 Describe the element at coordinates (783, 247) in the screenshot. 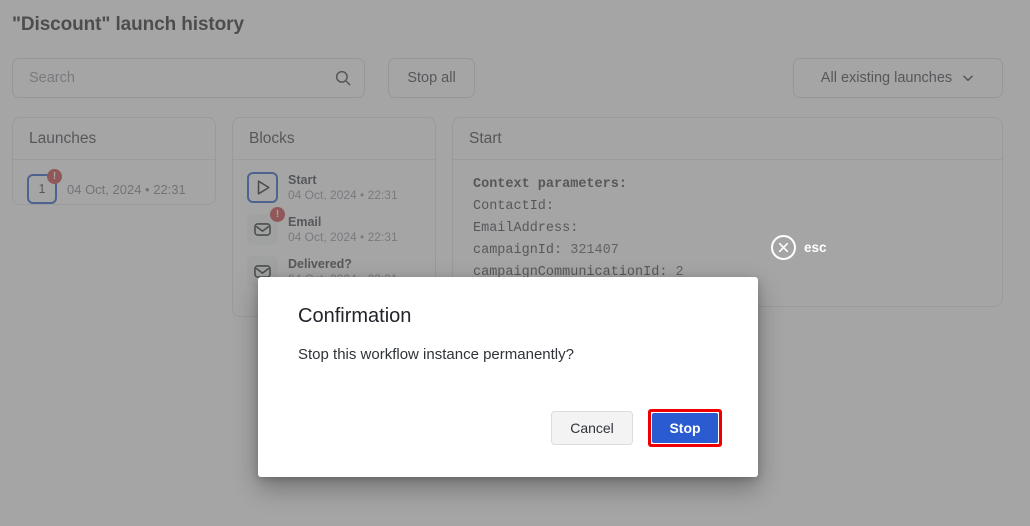

I see `close-circle-icon` at that location.